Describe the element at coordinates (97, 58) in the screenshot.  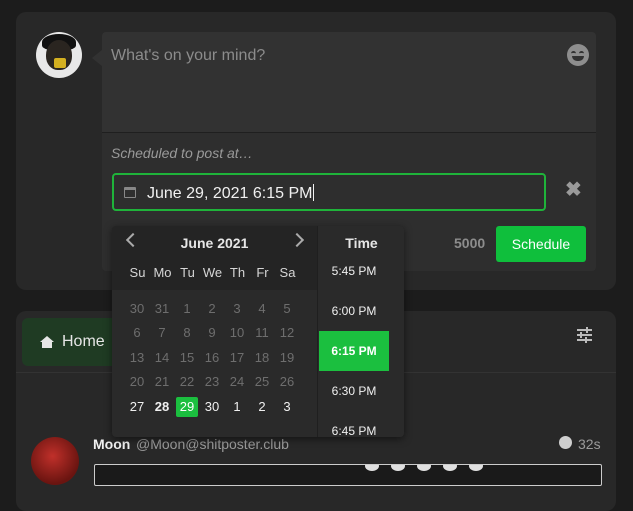
I see `bubble-tip` at that location.